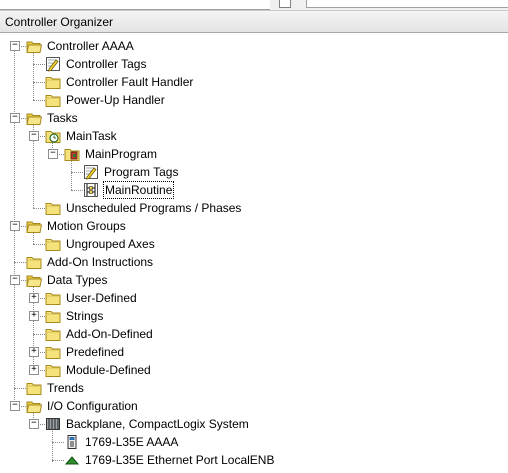 This screenshot has width=508, height=473. Describe the element at coordinates (254, 406) in the screenshot. I see `tree-item-io-configuration: − I/O Configuration` at that location.